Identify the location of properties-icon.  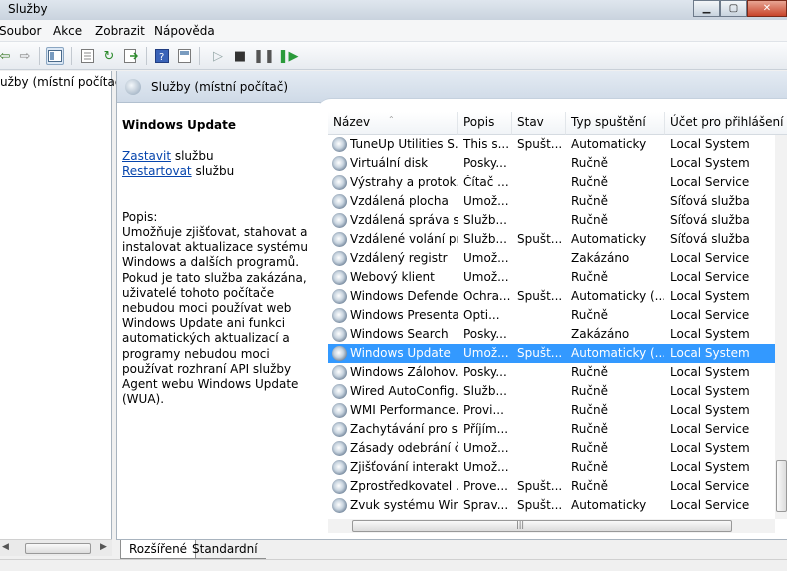
(87, 56).